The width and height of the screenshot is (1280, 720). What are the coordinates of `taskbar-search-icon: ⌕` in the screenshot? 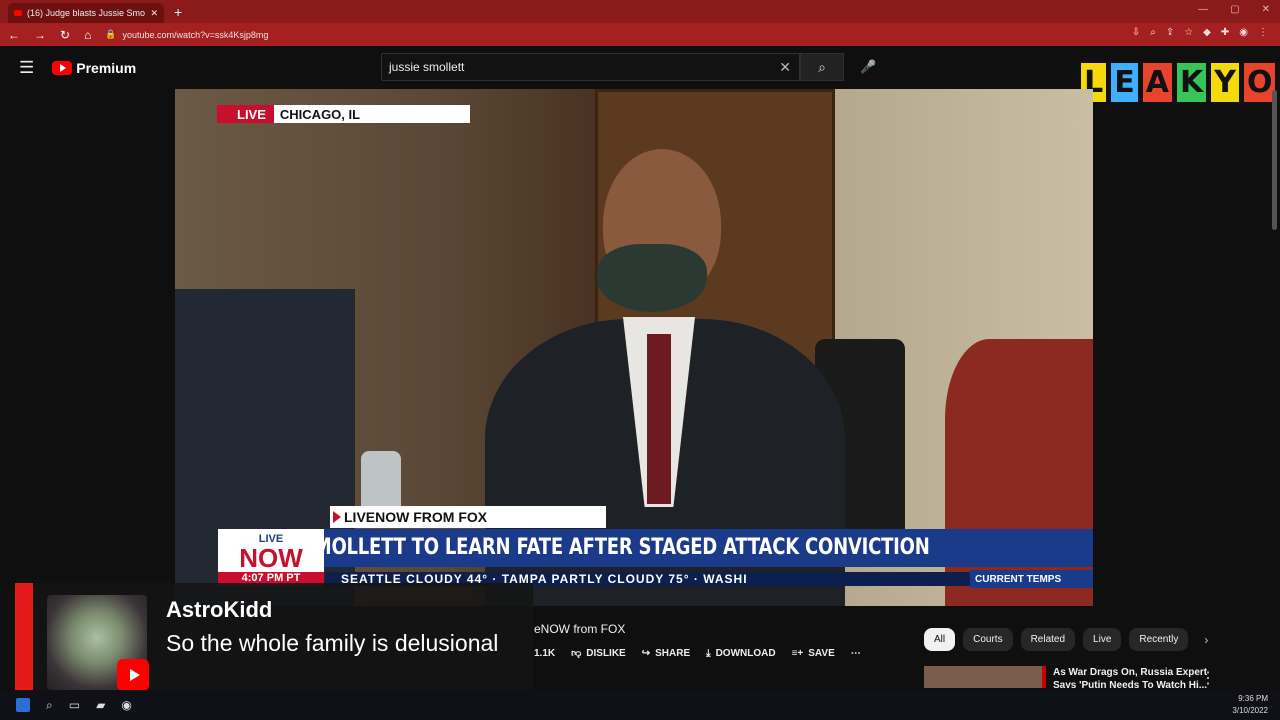 It's located at (49, 705).